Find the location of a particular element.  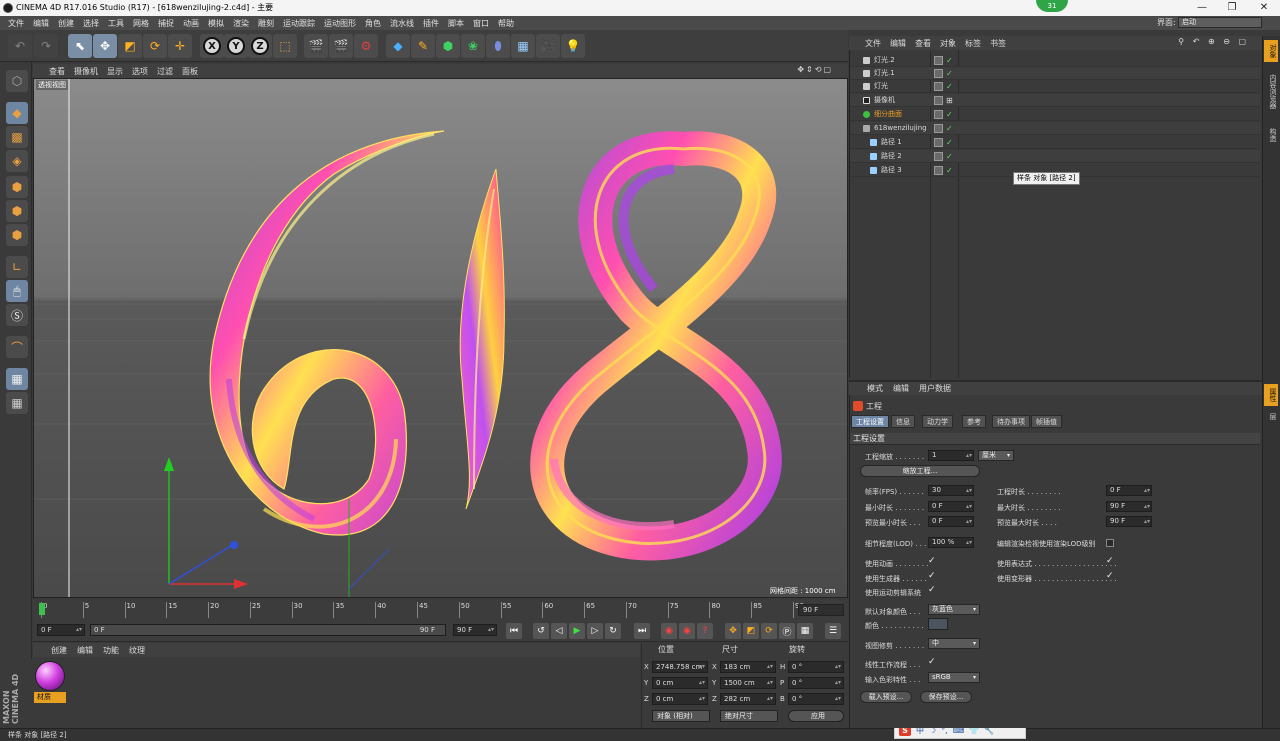

tab-todo: 待办事项 is located at coordinates (1011, 421).